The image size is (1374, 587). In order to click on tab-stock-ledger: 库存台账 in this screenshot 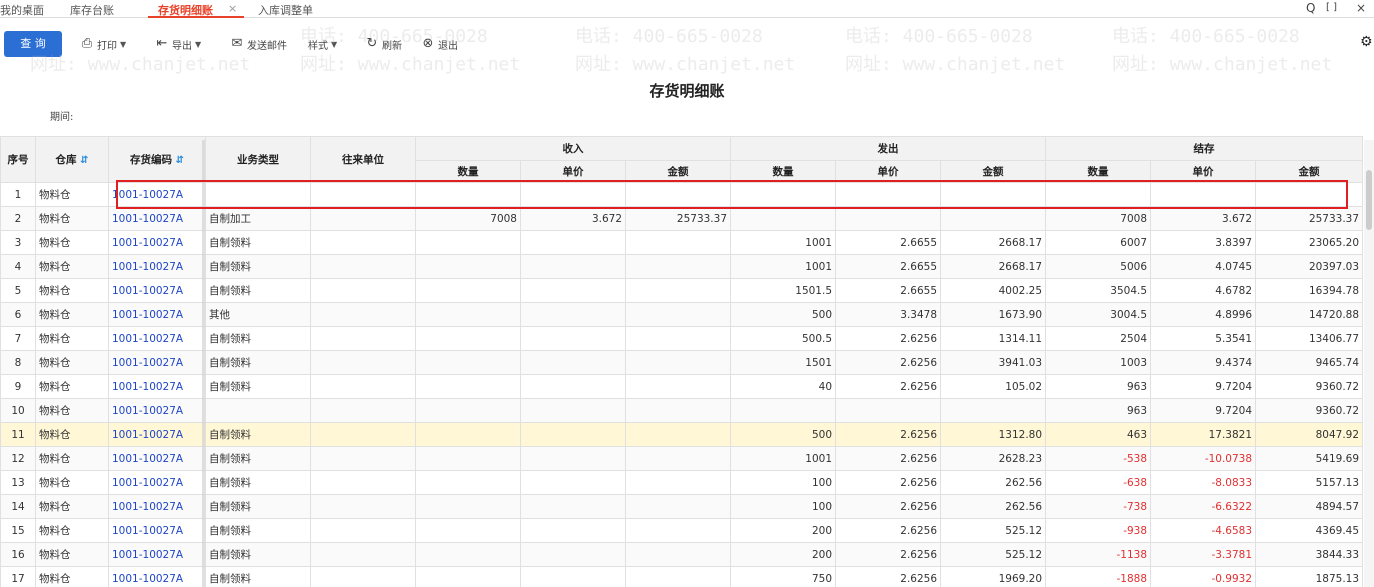, I will do `click(92, 10)`.